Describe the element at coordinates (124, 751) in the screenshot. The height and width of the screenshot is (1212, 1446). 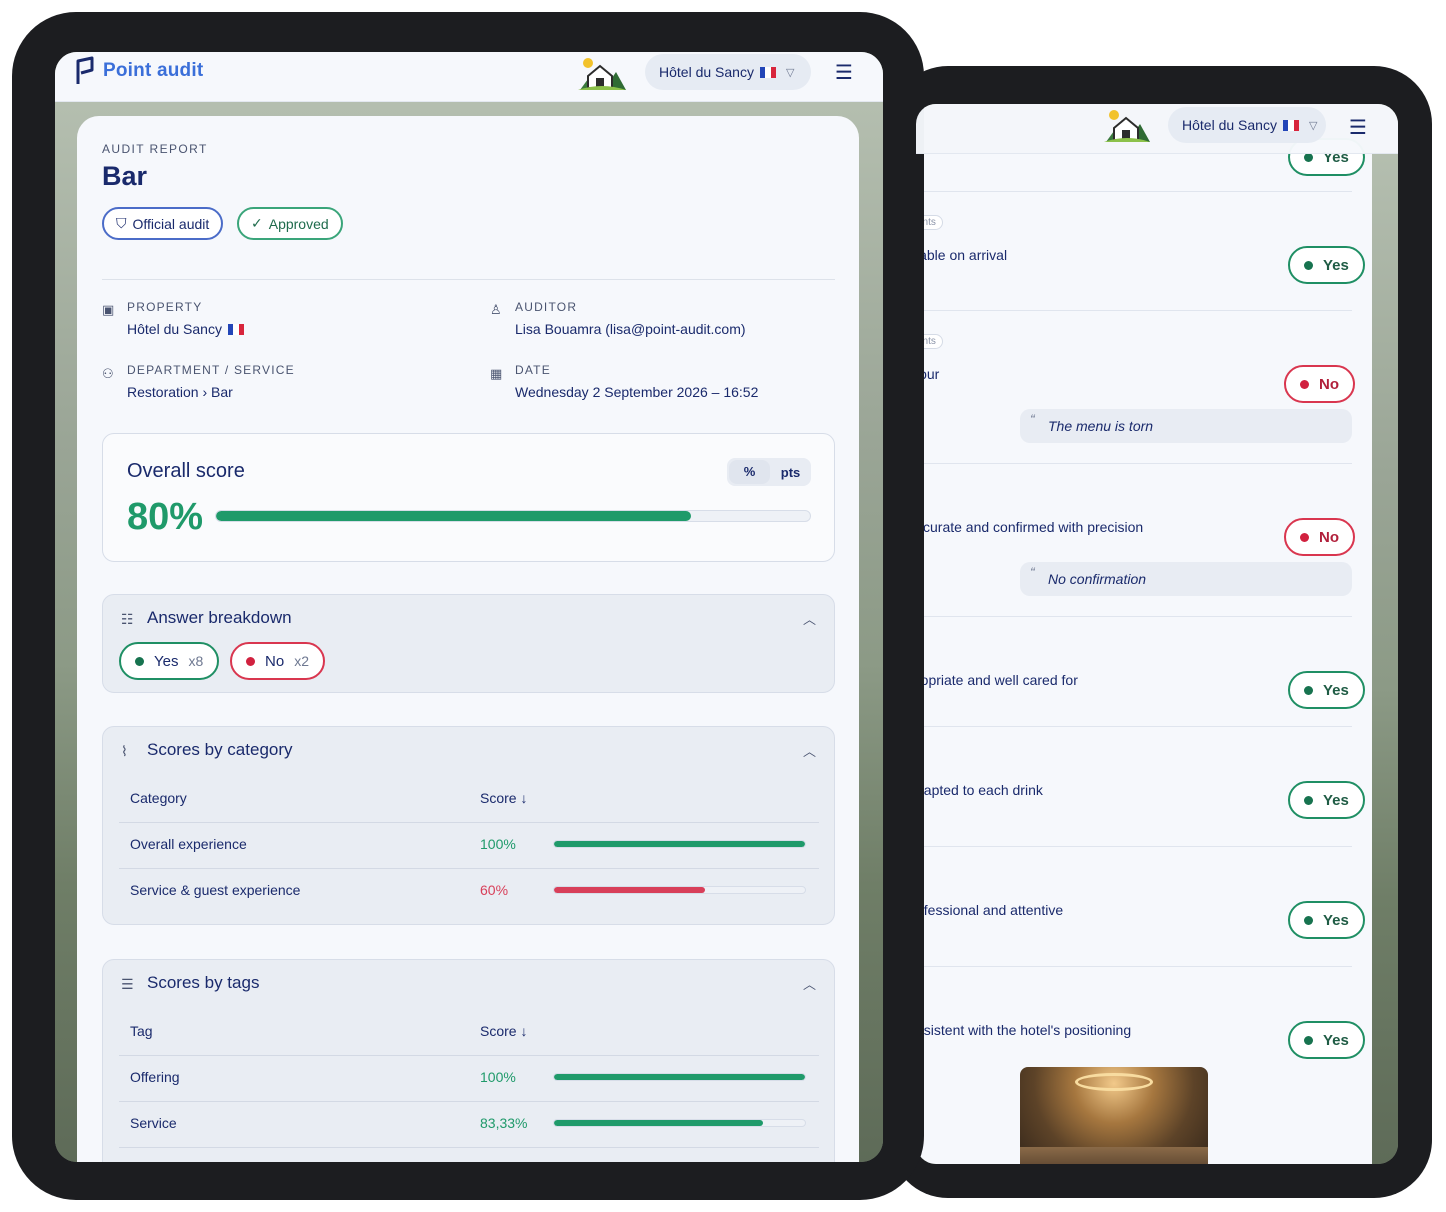
I see `line-chart-icon: ⌇` at that location.